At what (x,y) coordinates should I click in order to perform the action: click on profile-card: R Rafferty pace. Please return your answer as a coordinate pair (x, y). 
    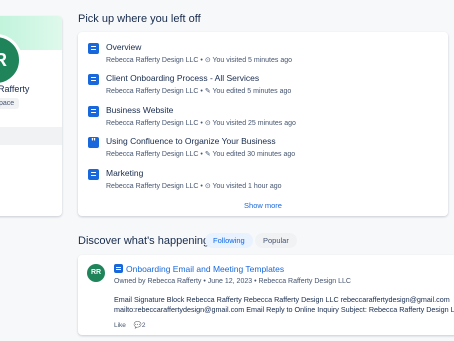
    Looking at the image, I should click on (31, 116).